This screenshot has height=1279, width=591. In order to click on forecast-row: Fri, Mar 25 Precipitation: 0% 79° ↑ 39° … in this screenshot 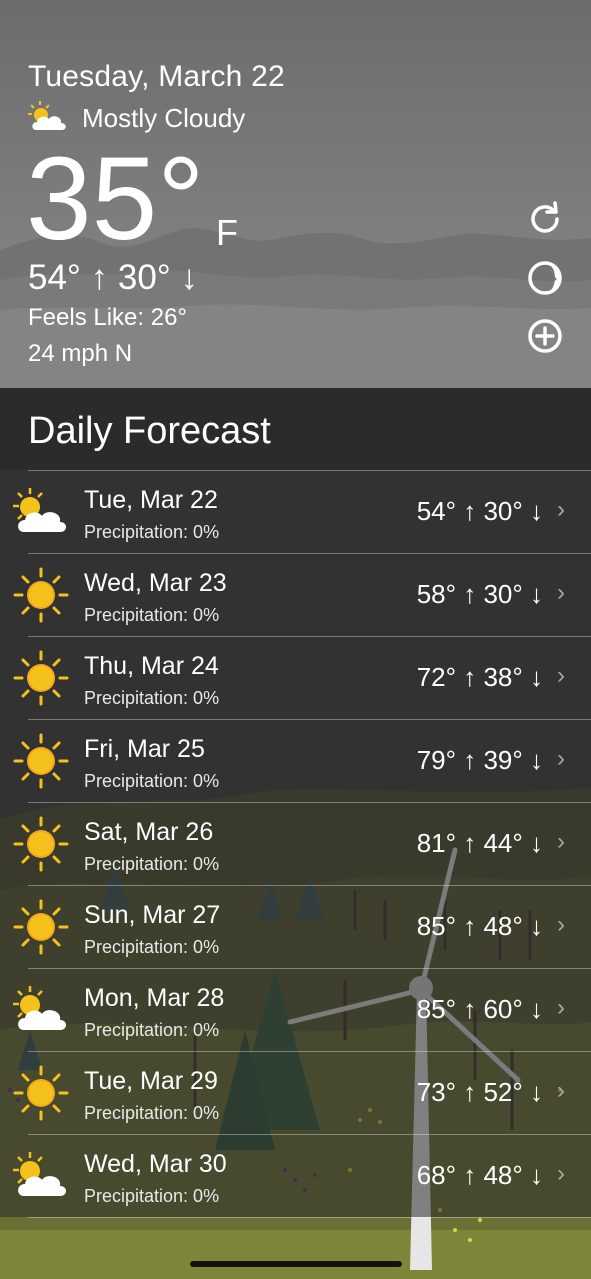, I will do `click(295, 760)`.